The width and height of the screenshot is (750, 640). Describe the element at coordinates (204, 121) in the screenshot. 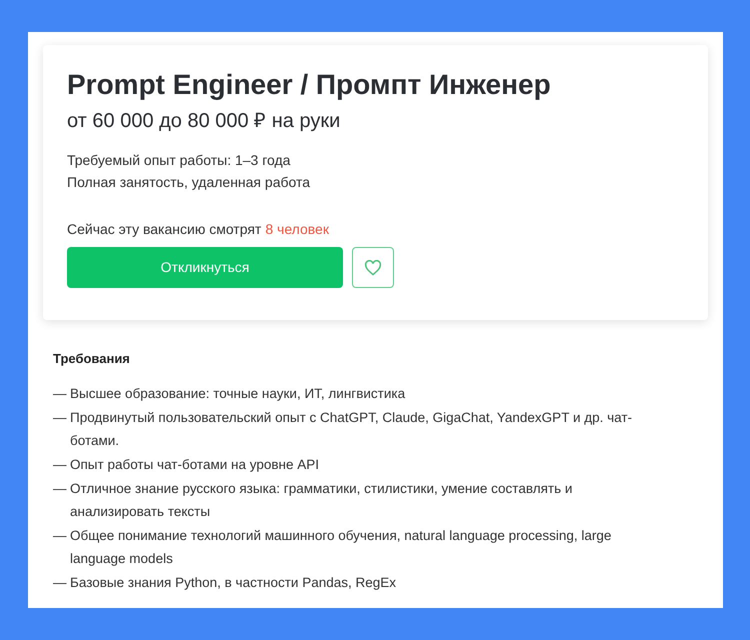

I see `salary: от 60 000 до 80 000 ₽ на руки` at that location.